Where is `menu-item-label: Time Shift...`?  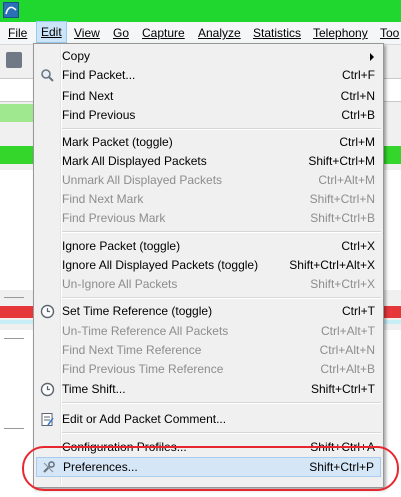 menu-item-label: Time Shift... is located at coordinates (94, 389).